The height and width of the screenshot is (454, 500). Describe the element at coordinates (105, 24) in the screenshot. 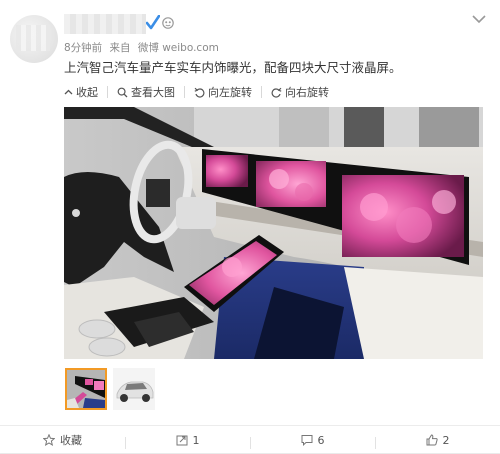

I see `username-blurred` at that location.